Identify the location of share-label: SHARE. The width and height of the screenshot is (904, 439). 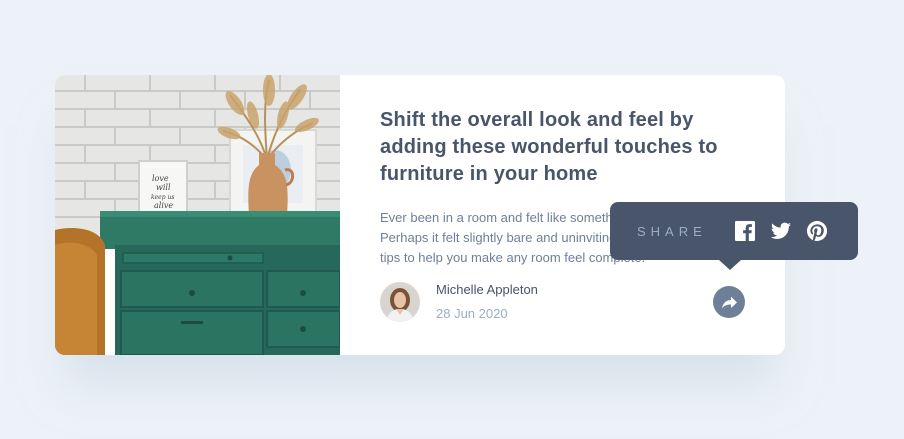
(672, 231).